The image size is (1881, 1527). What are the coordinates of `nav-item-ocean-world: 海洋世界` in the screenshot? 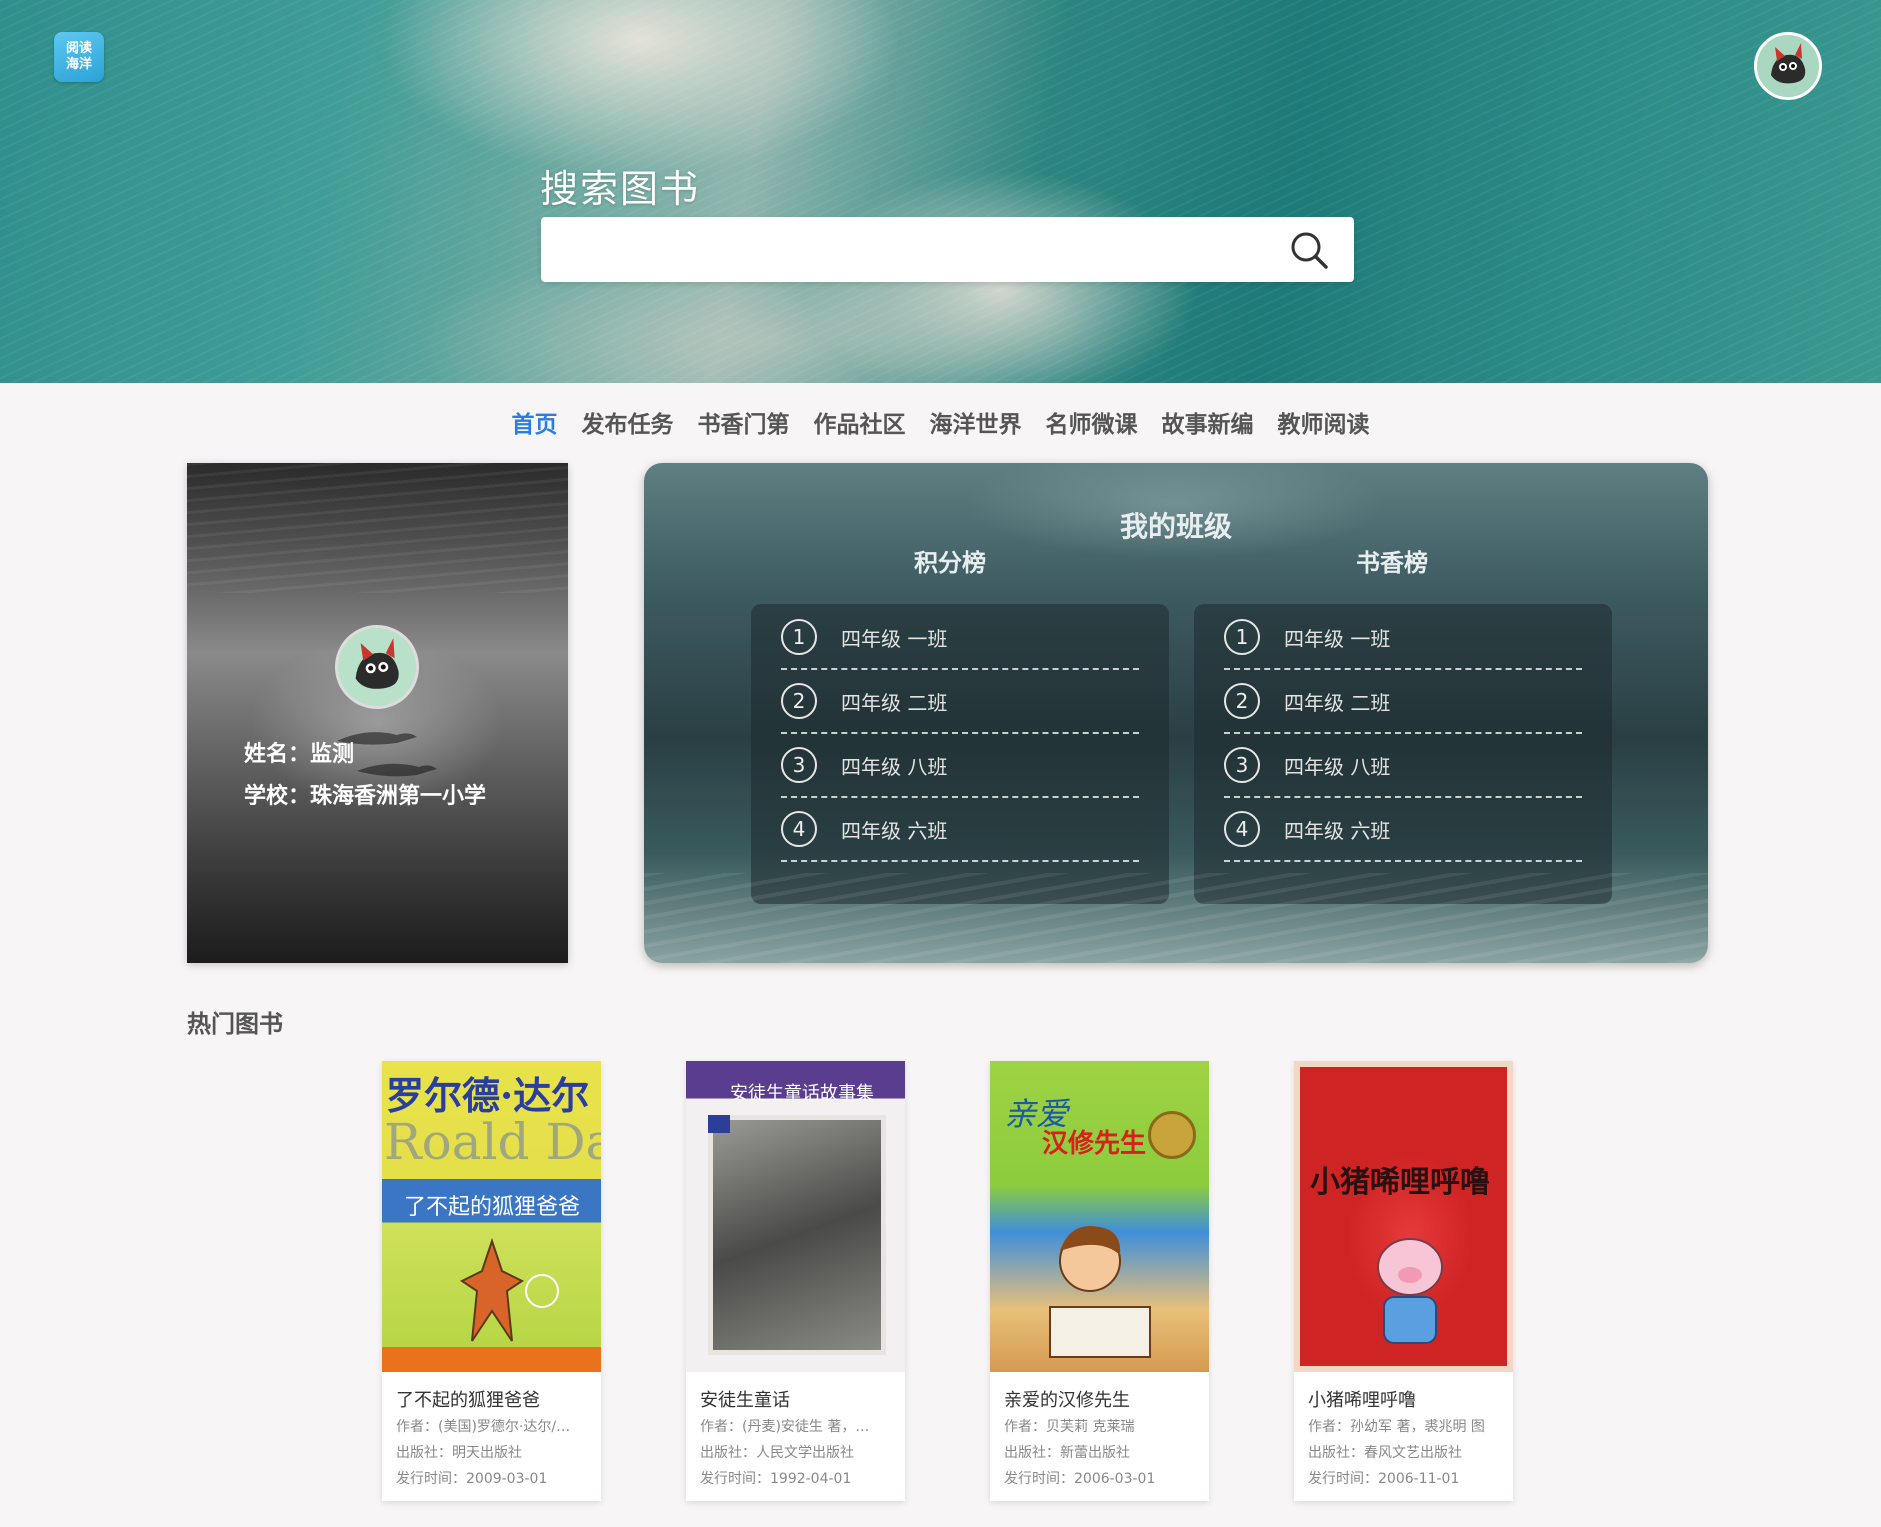 It's located at (976, 425).